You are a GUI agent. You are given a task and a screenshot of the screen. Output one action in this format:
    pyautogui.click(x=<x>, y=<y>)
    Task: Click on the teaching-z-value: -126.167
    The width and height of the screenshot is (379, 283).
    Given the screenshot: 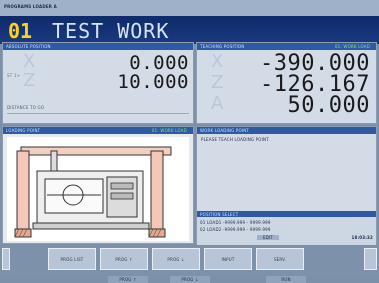 What is the action you would take?
    pyautogui.click(x=315, y=84)
    